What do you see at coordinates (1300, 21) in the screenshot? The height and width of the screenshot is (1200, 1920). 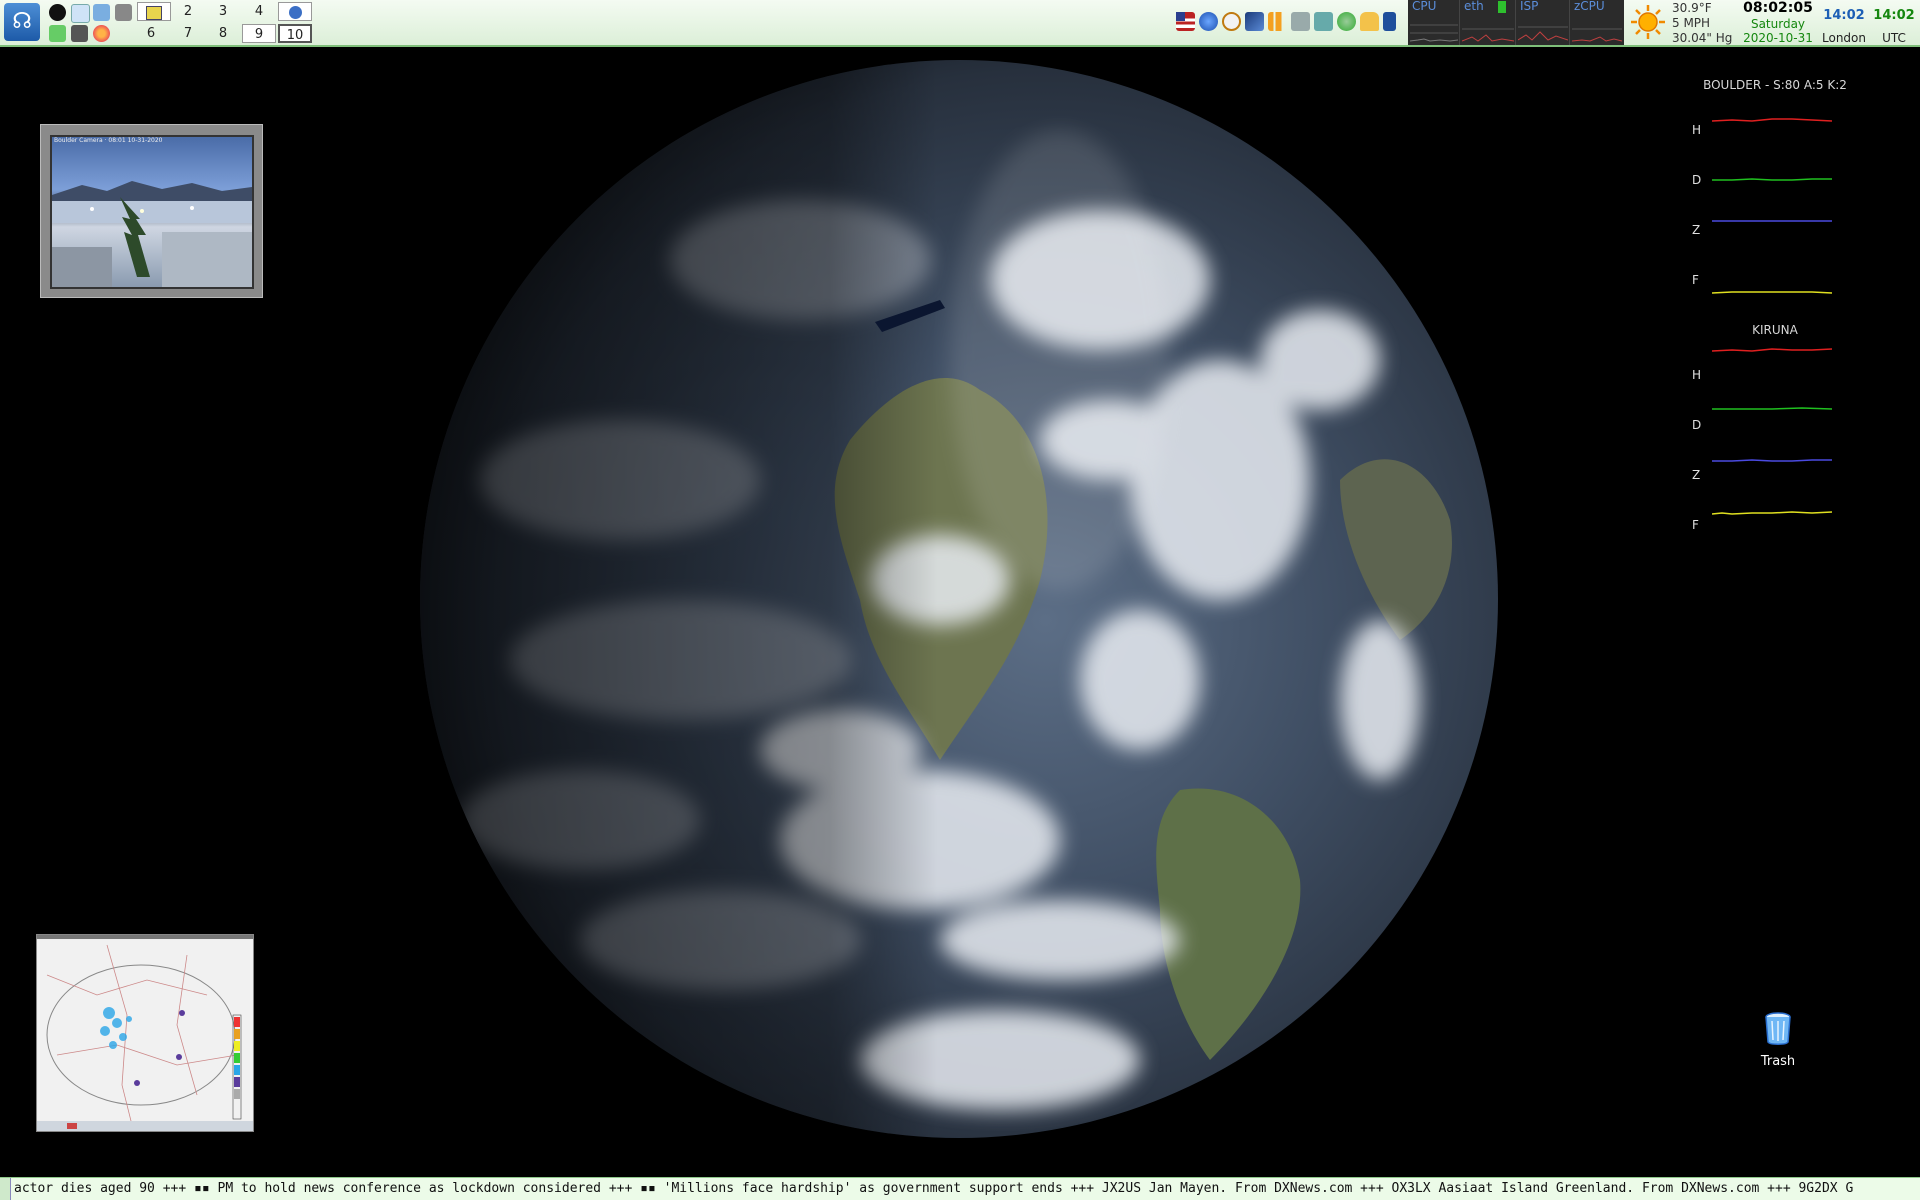 I see `volume-mute-icon` at bounding box center [1300, 21].